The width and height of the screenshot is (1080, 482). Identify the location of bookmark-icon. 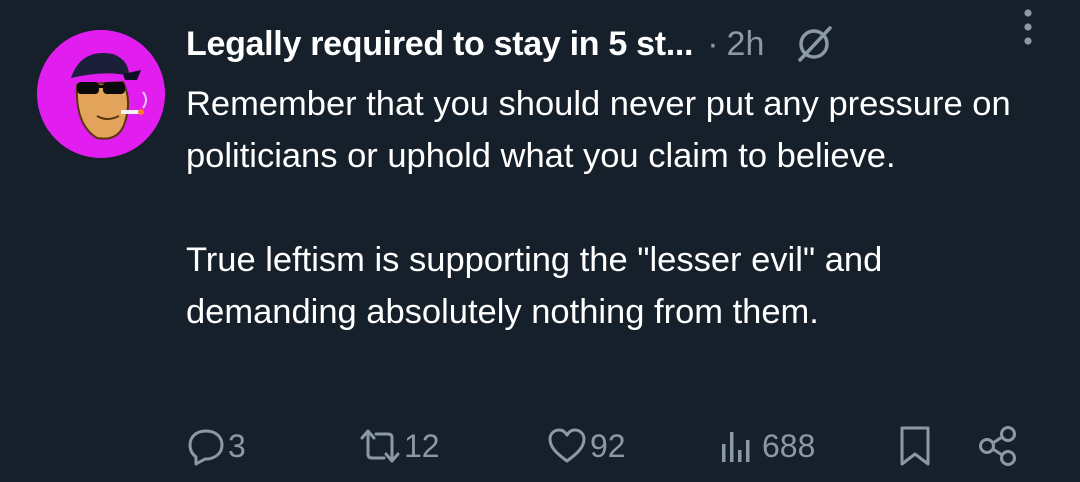
(915, 446).